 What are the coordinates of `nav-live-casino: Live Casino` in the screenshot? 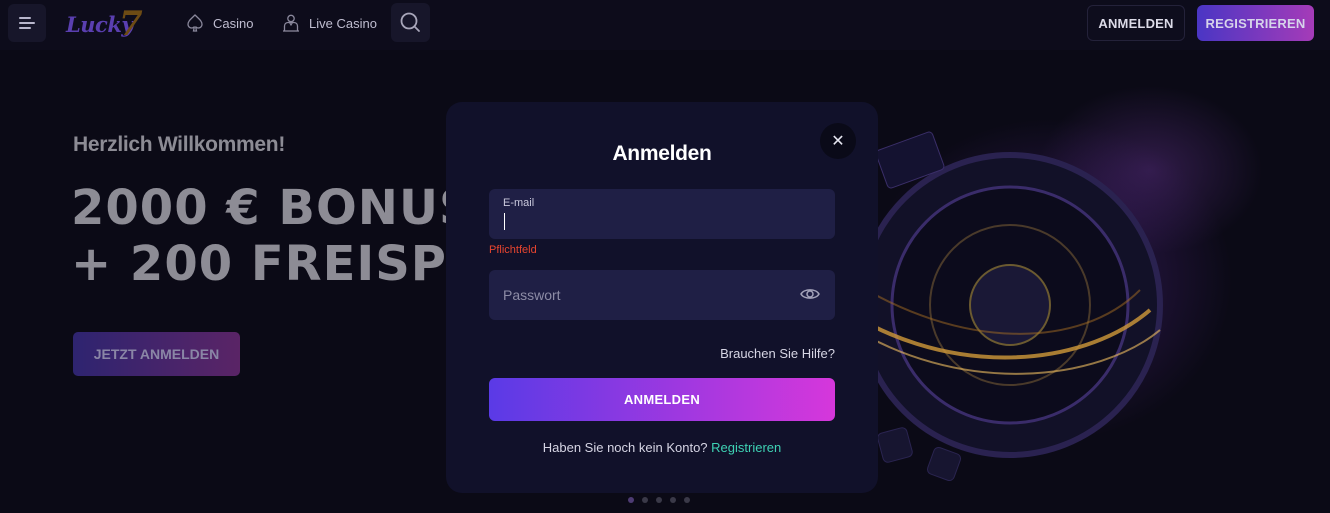 It's located at (329, 23).